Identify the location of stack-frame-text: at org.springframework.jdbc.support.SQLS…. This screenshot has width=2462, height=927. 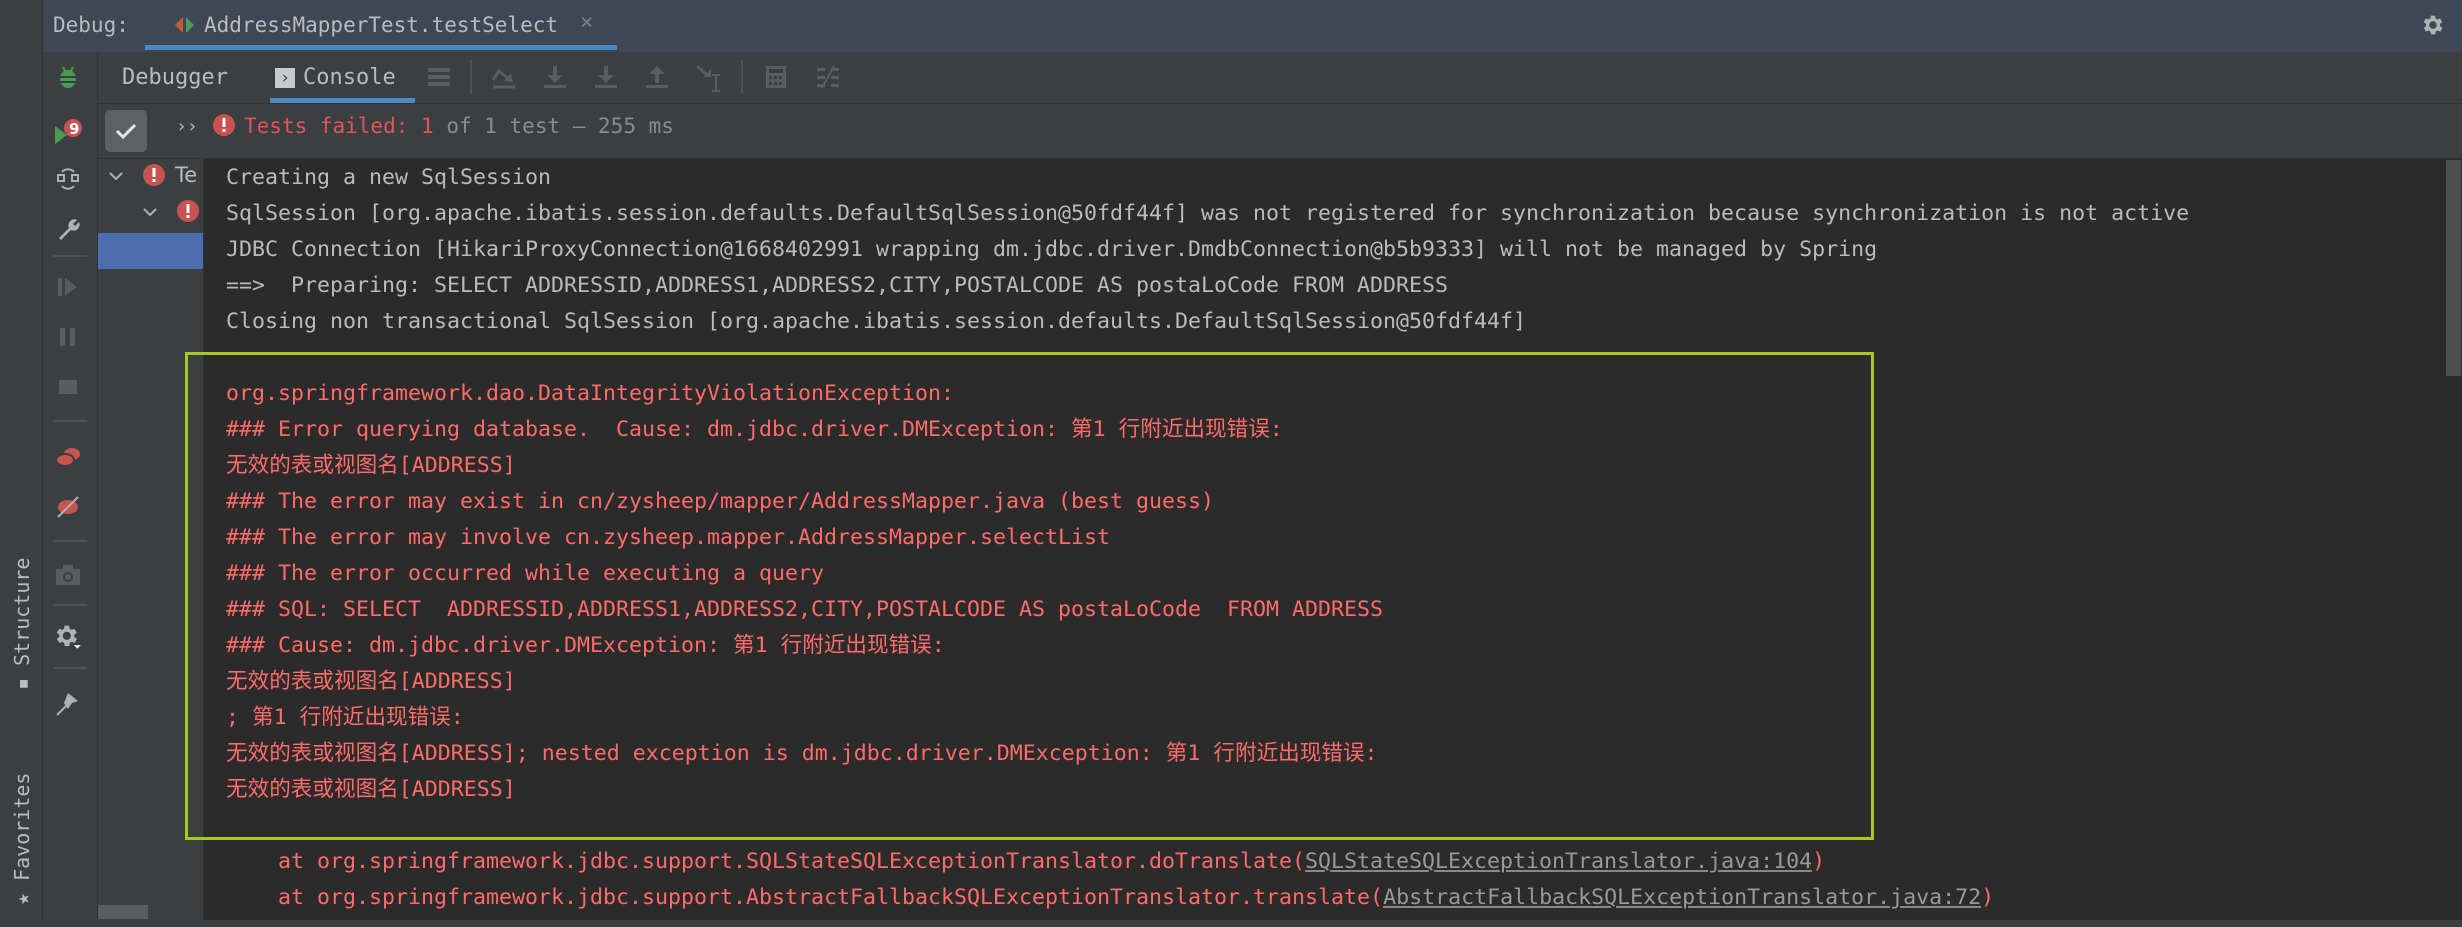
(766, 861).